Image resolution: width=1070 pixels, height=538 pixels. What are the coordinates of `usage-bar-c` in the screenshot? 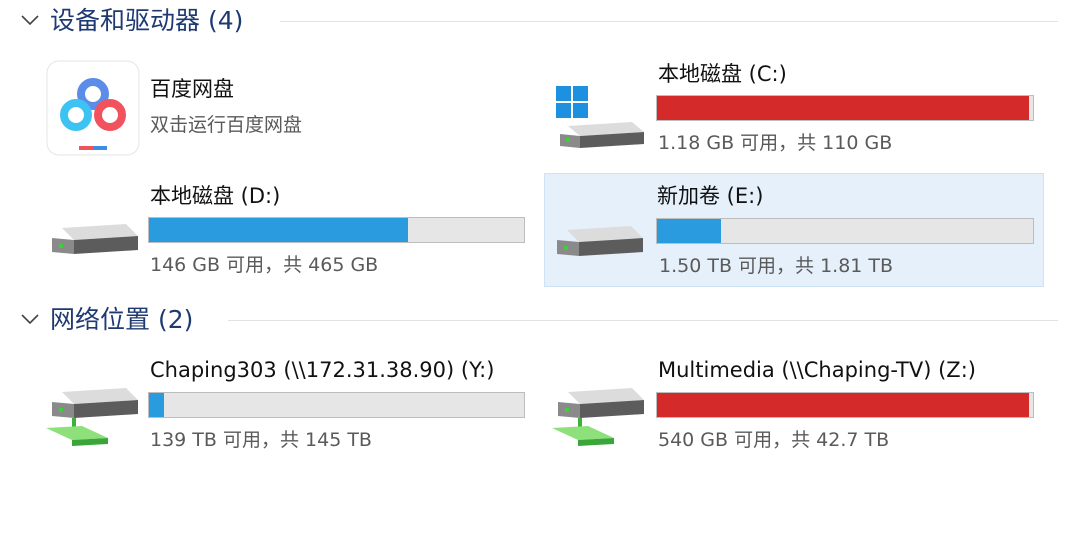 It's located at (845, 108).